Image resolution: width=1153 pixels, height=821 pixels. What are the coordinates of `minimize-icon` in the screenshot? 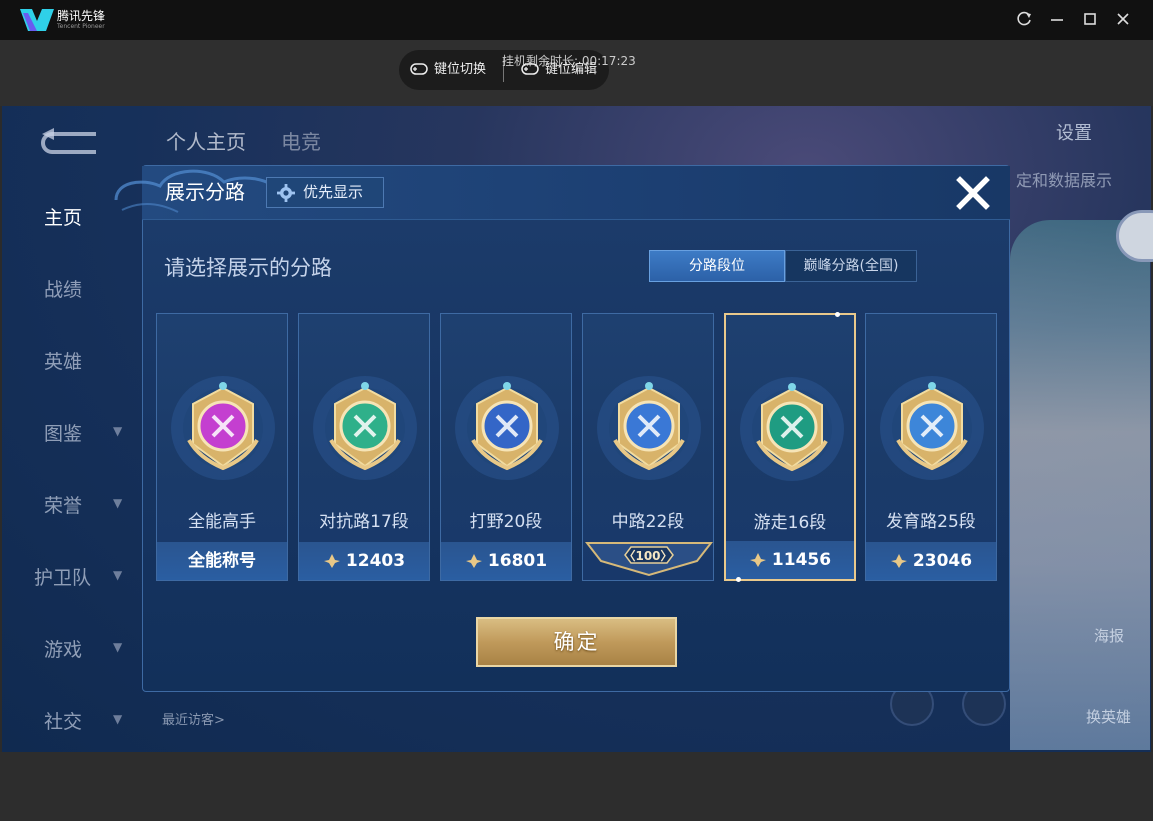 It's located at (1057, 20).